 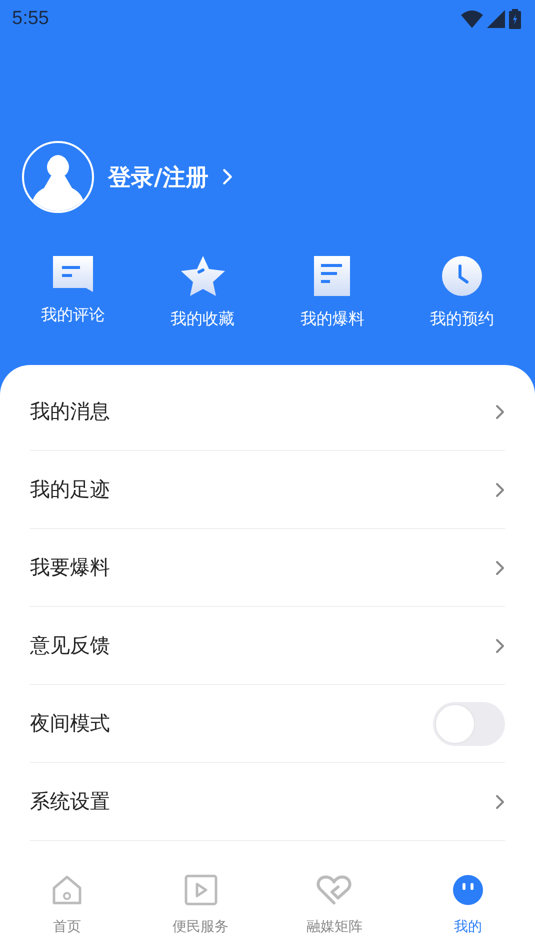 I want to click on avatar-icon, so click(x=58, y=177).